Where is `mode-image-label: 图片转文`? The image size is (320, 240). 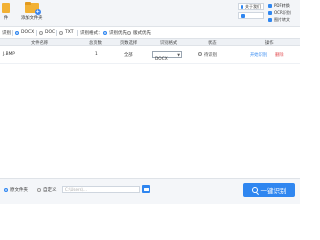
mode-image-label: 图片转文 is located at coordinates (282, 19).